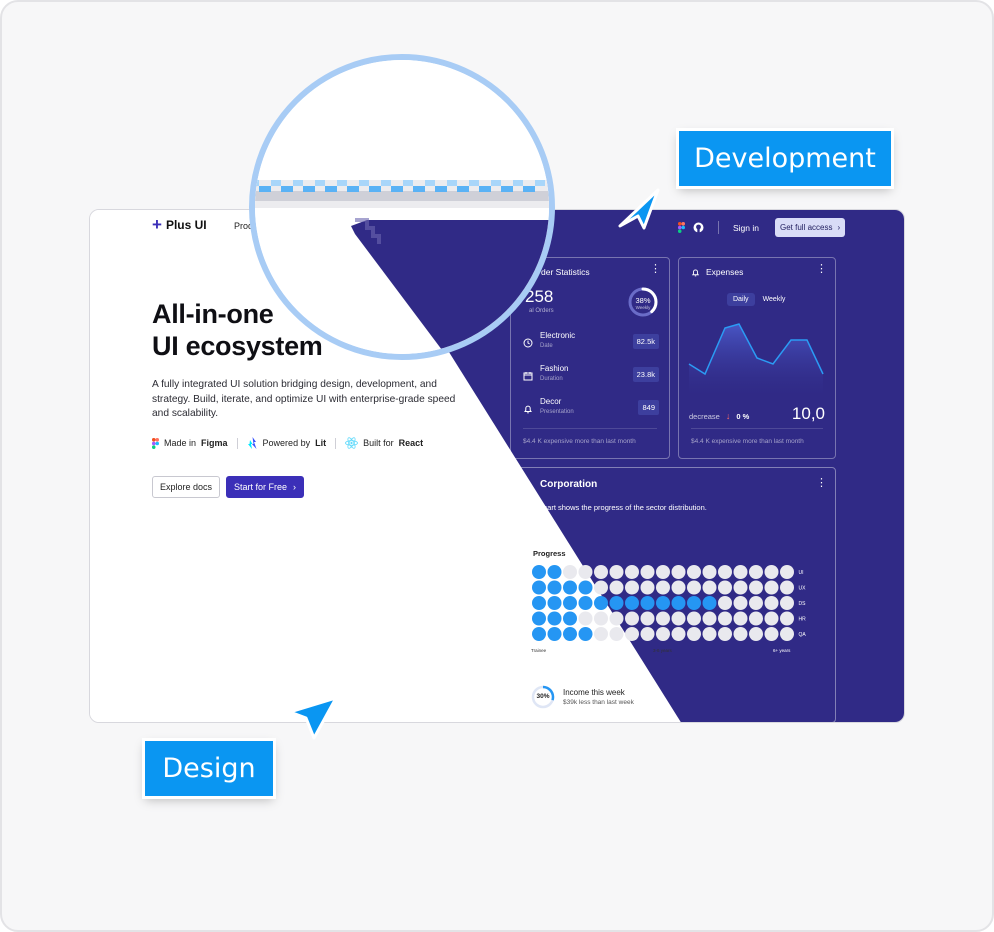 The image size is (994, 932). Describe the element at coordinates (157, 224) in the screenshot. I see `plus-logo-icon: +` at that location.